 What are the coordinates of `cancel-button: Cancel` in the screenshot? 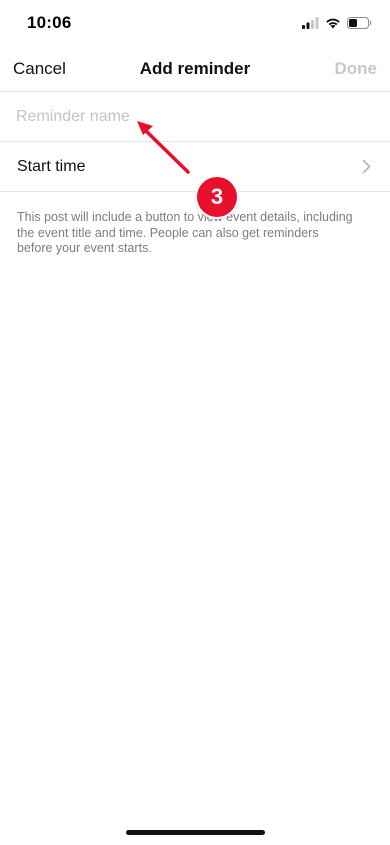 It's located at (39, 69).